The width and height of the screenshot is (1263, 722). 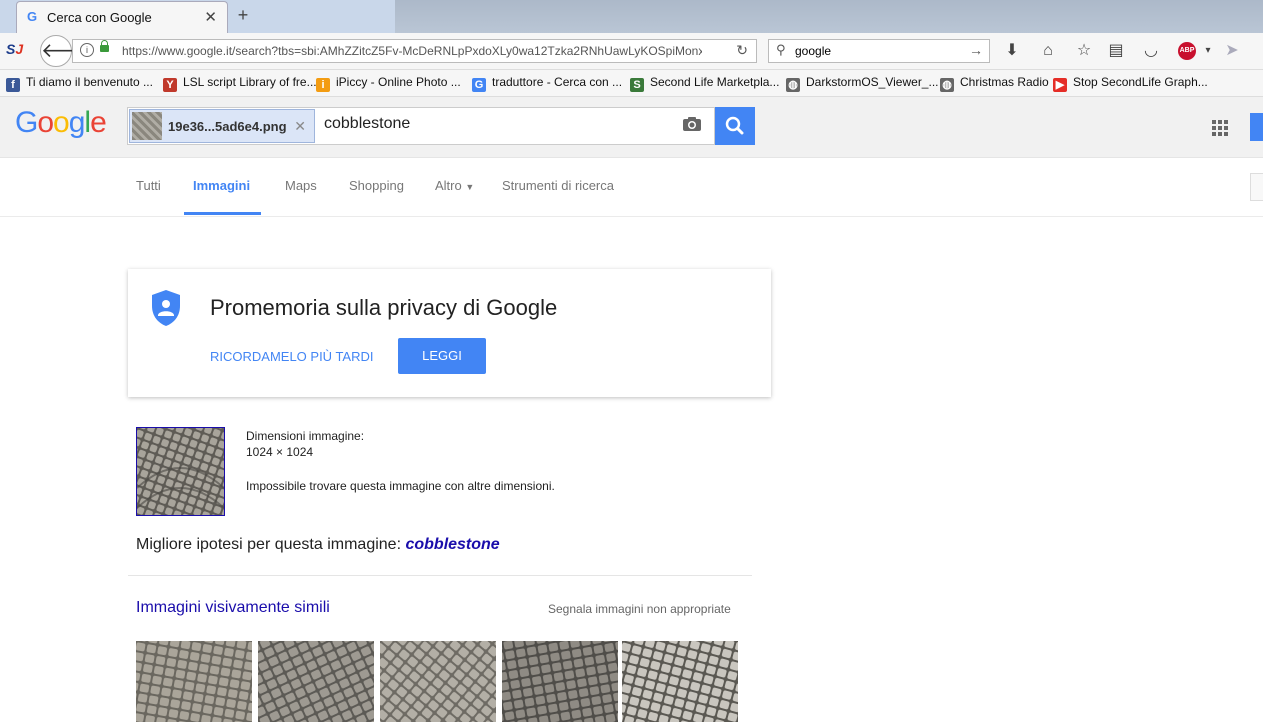 I want to click on search-icon, so click(x=734, y=125).